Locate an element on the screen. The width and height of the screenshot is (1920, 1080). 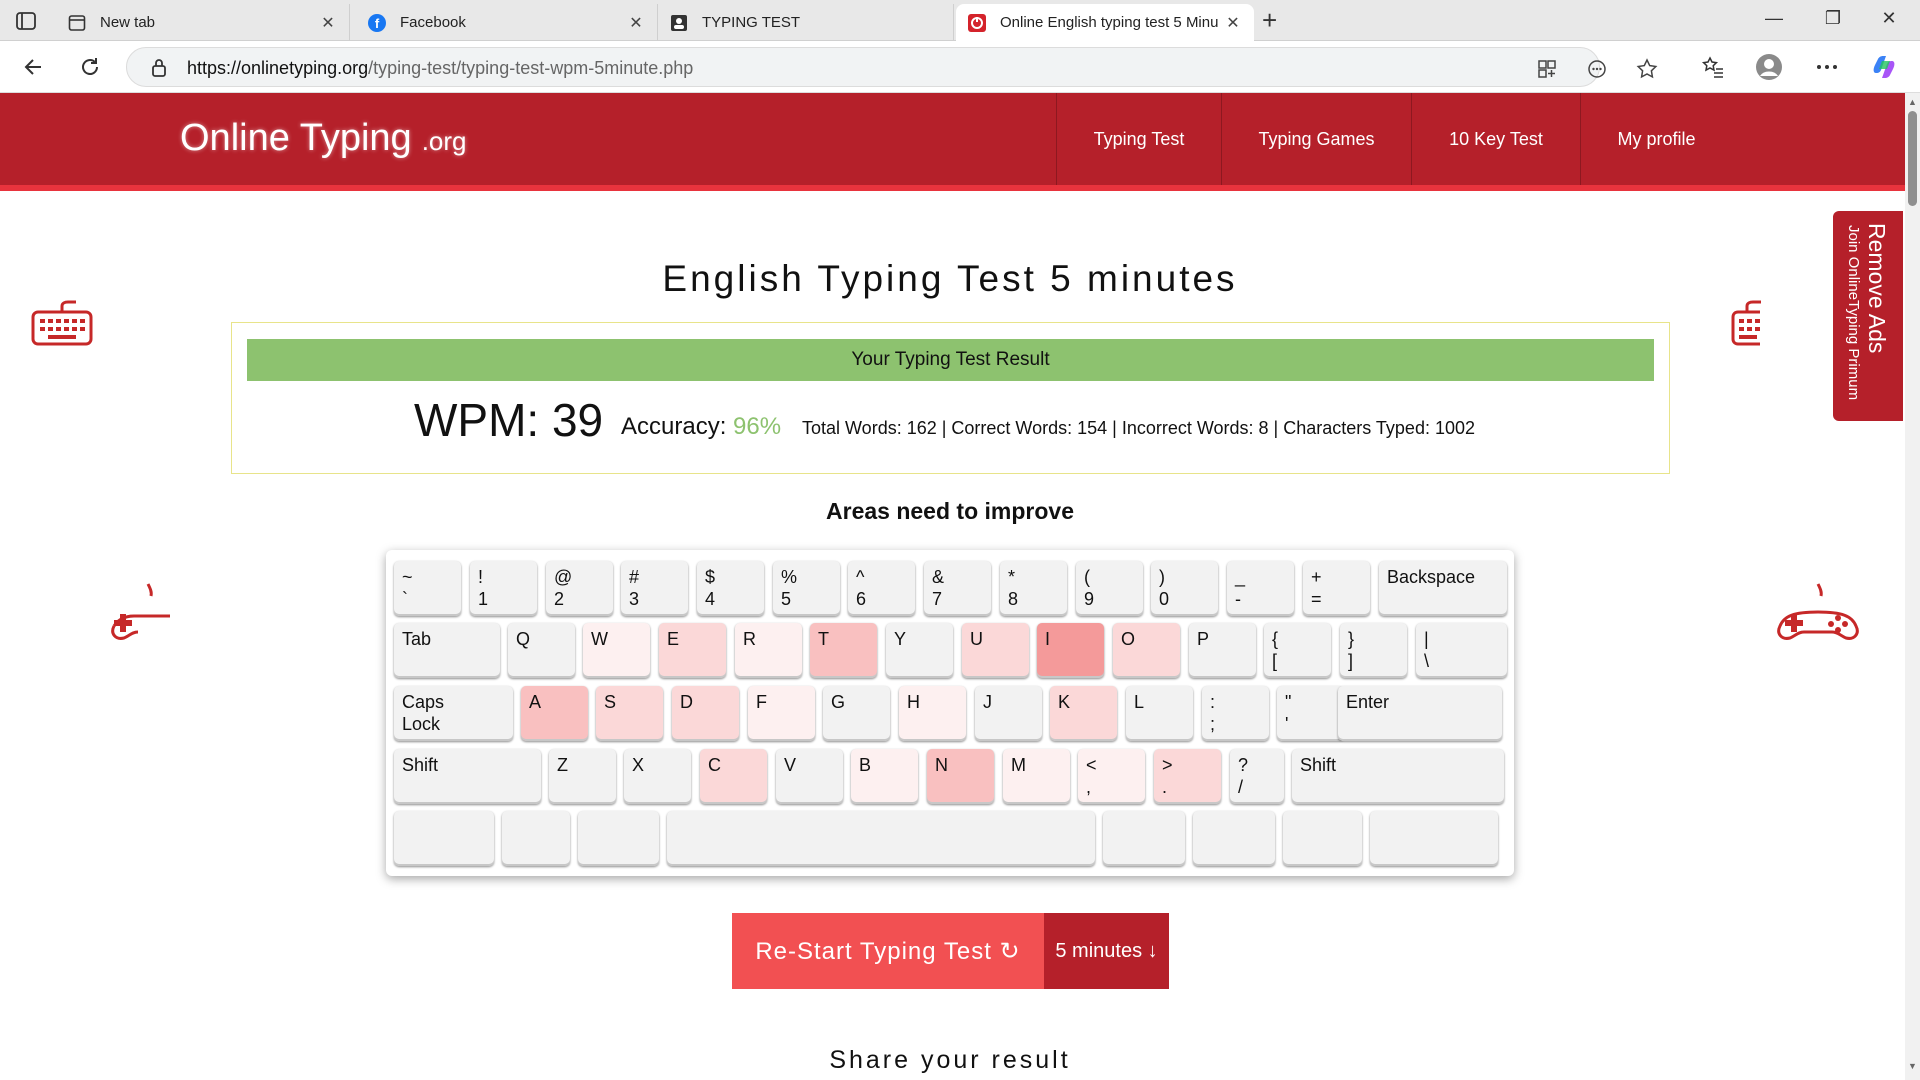
key-r3-9: > . is located at coordinates (1187, 776).